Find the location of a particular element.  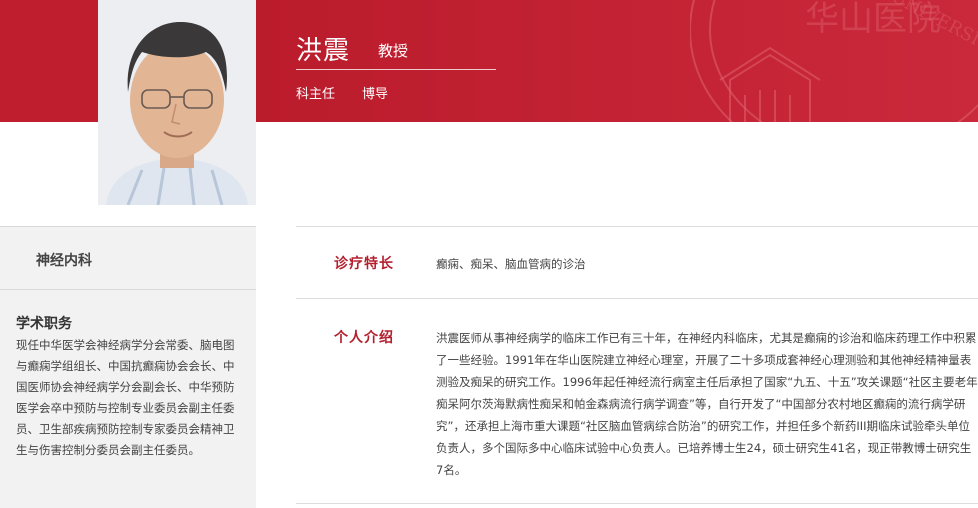

name-divider is located at coordinates (396, 69).